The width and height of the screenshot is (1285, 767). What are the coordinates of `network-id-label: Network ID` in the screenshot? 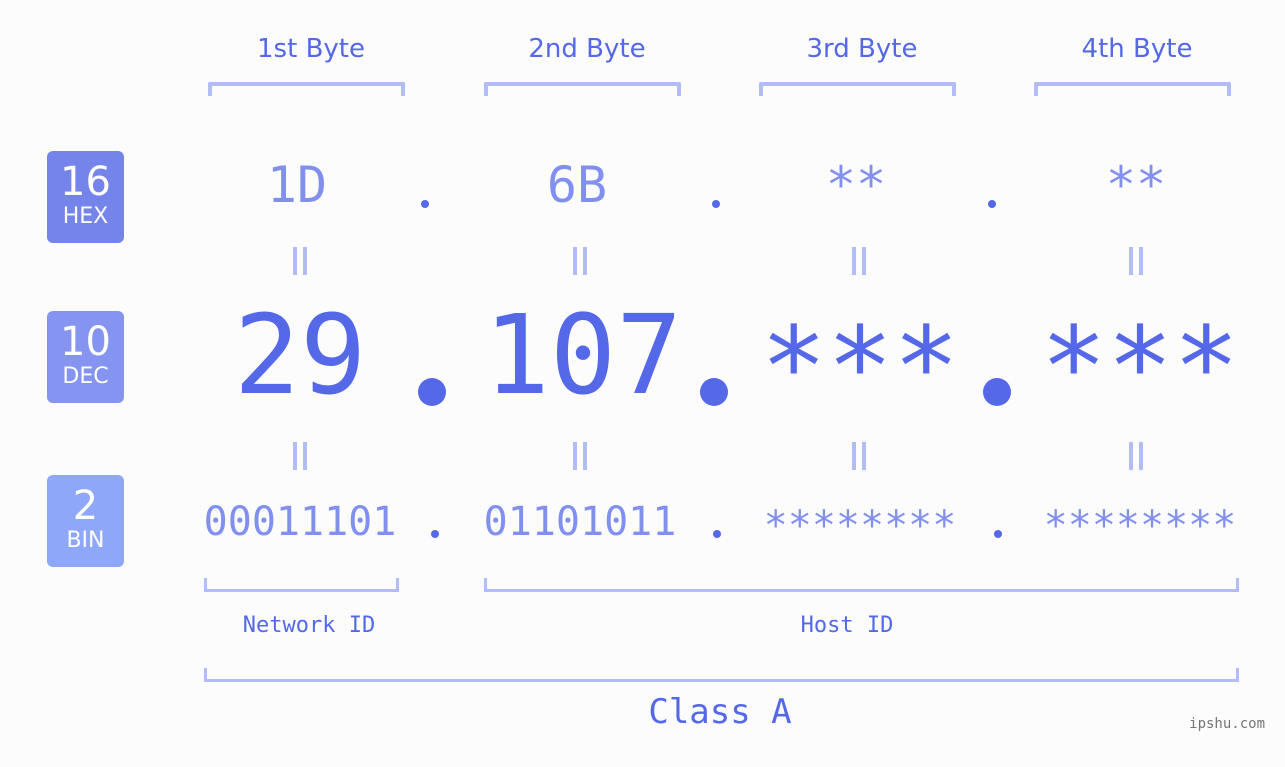 It's located at (309, 625).